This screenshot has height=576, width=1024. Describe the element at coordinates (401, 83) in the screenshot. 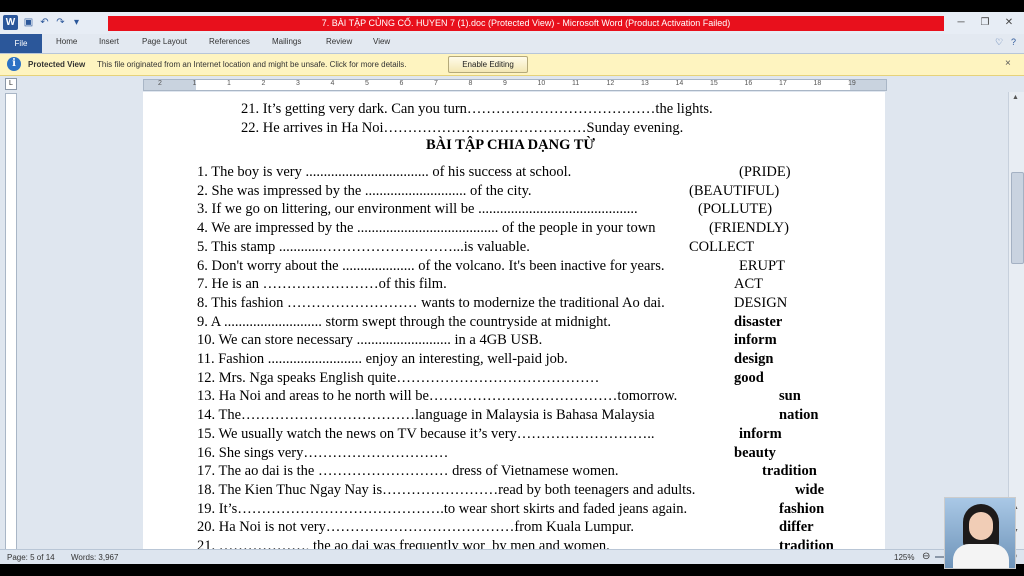

I see `ruler-number: 6` at that location.